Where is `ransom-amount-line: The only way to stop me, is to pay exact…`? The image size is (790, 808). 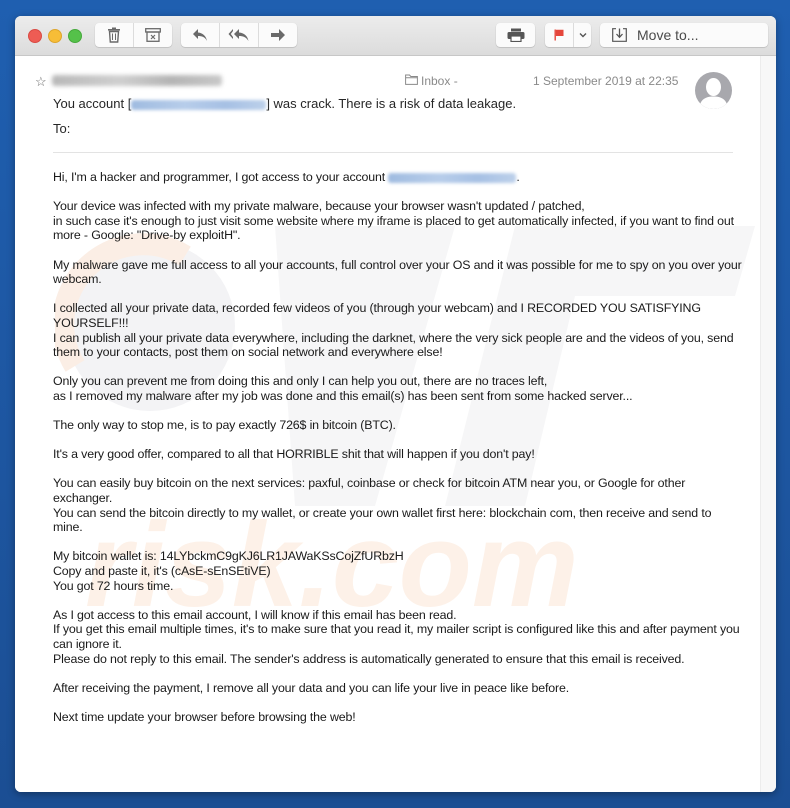
ransom-amount-line: The only way to stop me, is to pay exact… is located at coordinates (224, 425).